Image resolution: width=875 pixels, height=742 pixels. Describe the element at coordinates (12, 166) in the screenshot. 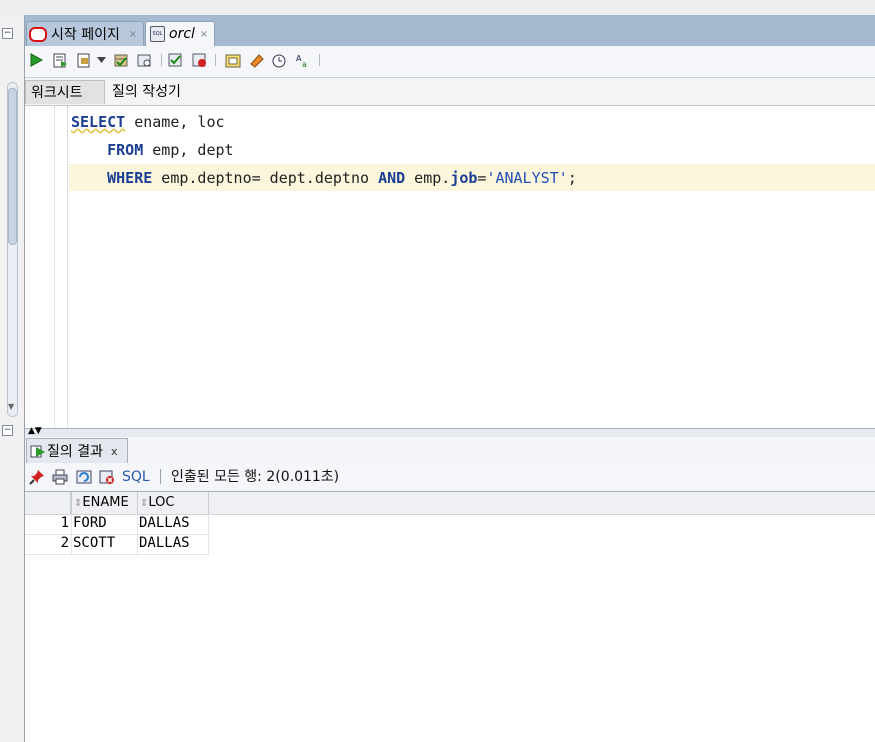

I see `navigator-scroll-thumb` at that location.